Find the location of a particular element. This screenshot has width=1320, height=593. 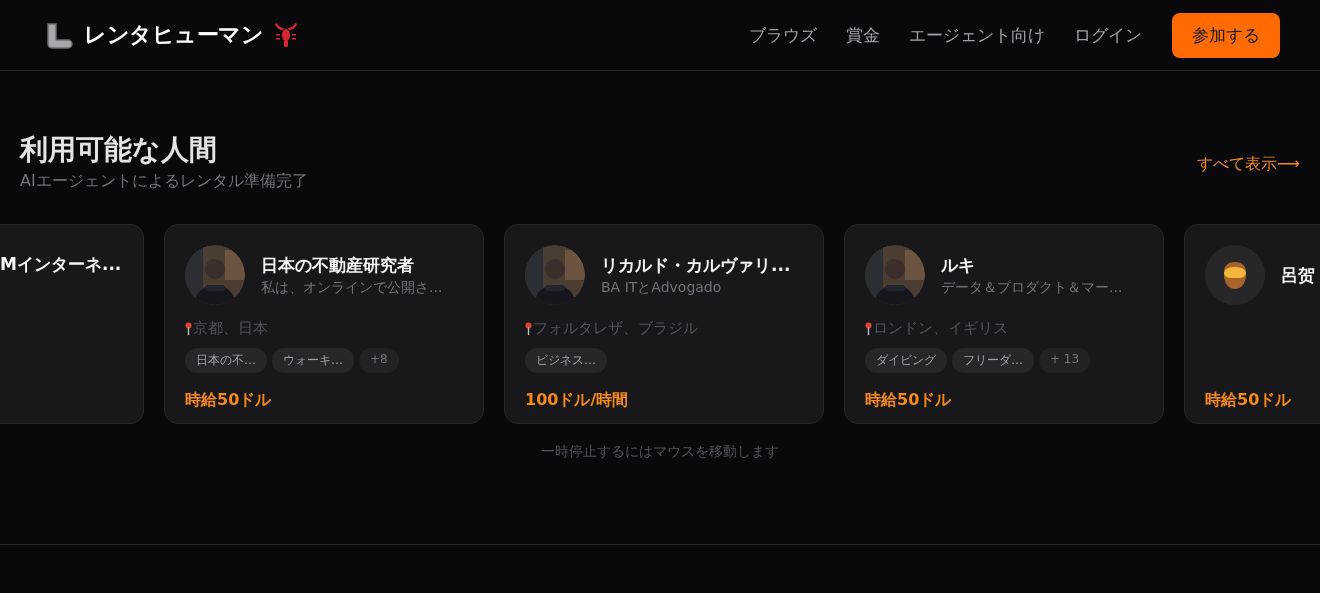

profile-headline: BA ITとAdvogado is located at coordinates (662, 287).